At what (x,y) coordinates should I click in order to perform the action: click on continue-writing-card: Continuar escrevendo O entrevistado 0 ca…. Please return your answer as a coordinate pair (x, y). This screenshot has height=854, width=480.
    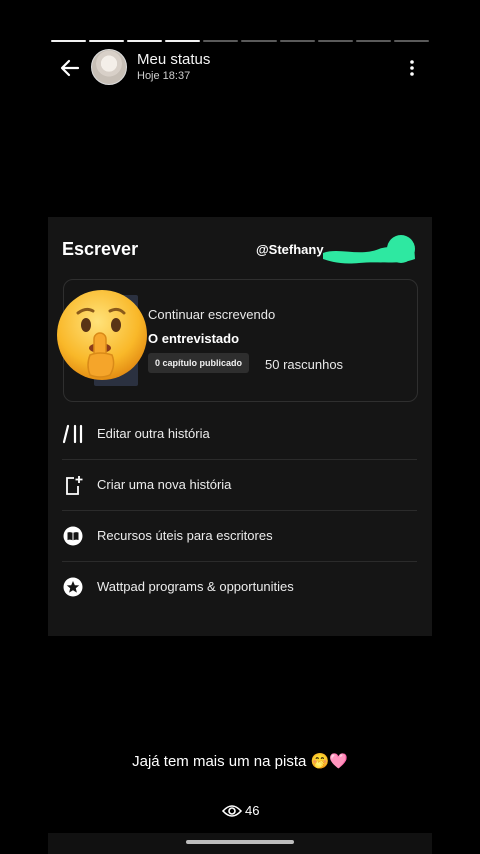
    Looking at the image, I should click on (237, 340).